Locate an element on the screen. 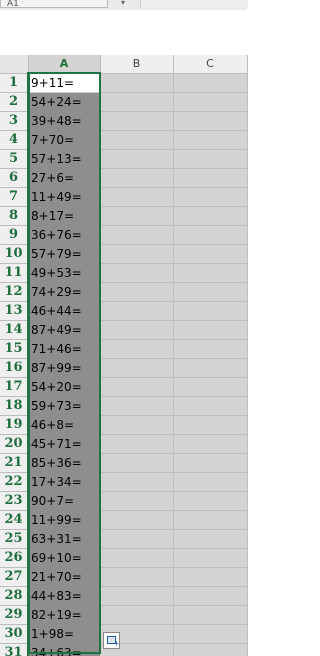 The height and width of the screenshot is (656, 320). cell-a: 69+10= is located at coordinates (64, 558).